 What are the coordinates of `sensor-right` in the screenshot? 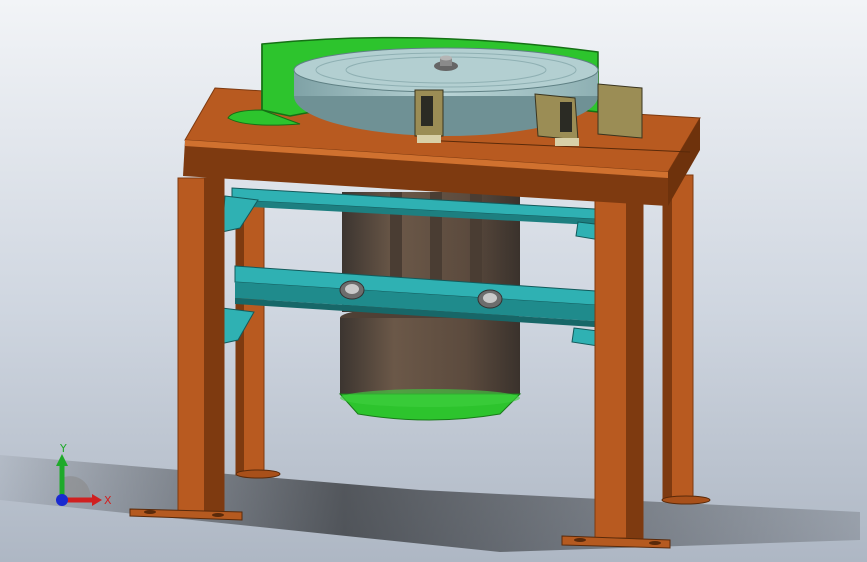 It's located at (620, 111).